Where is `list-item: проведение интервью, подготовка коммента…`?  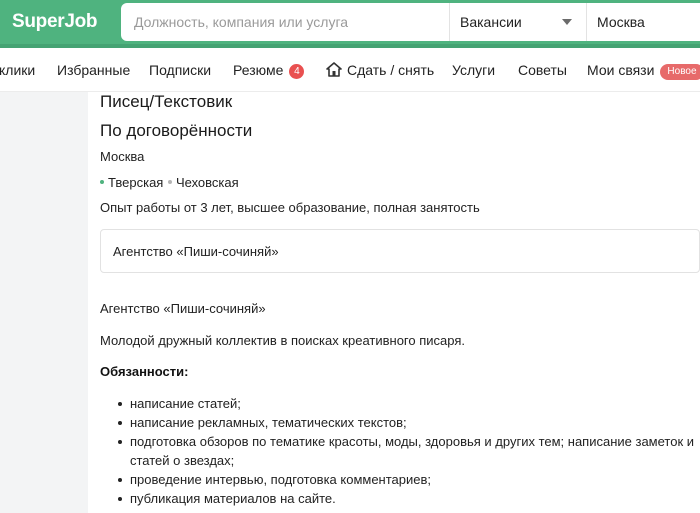
list-item: проведение интервью, подготовка коммента… is located at coordinates (408, 479).